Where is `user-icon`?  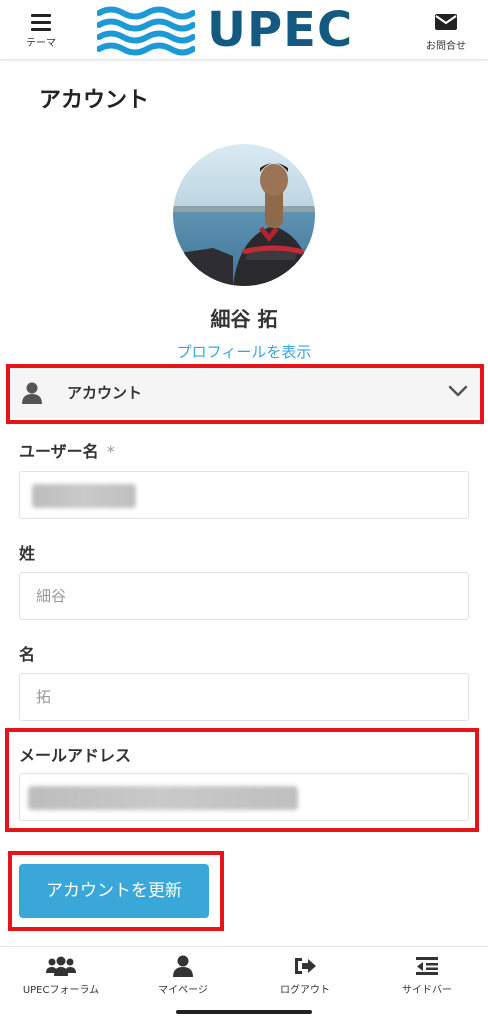 user-icon is located at coordinates (183, 966).